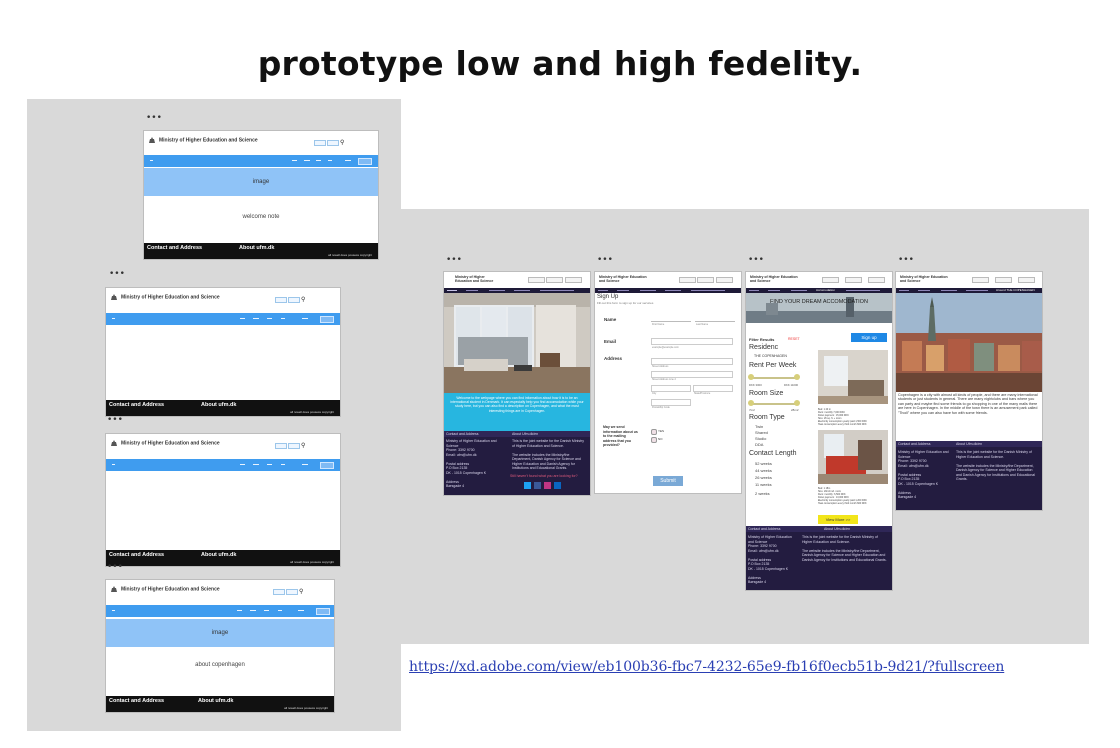 The image size is (1120, 748). I want to click on size-slider-min-handle, so click(751, 403).